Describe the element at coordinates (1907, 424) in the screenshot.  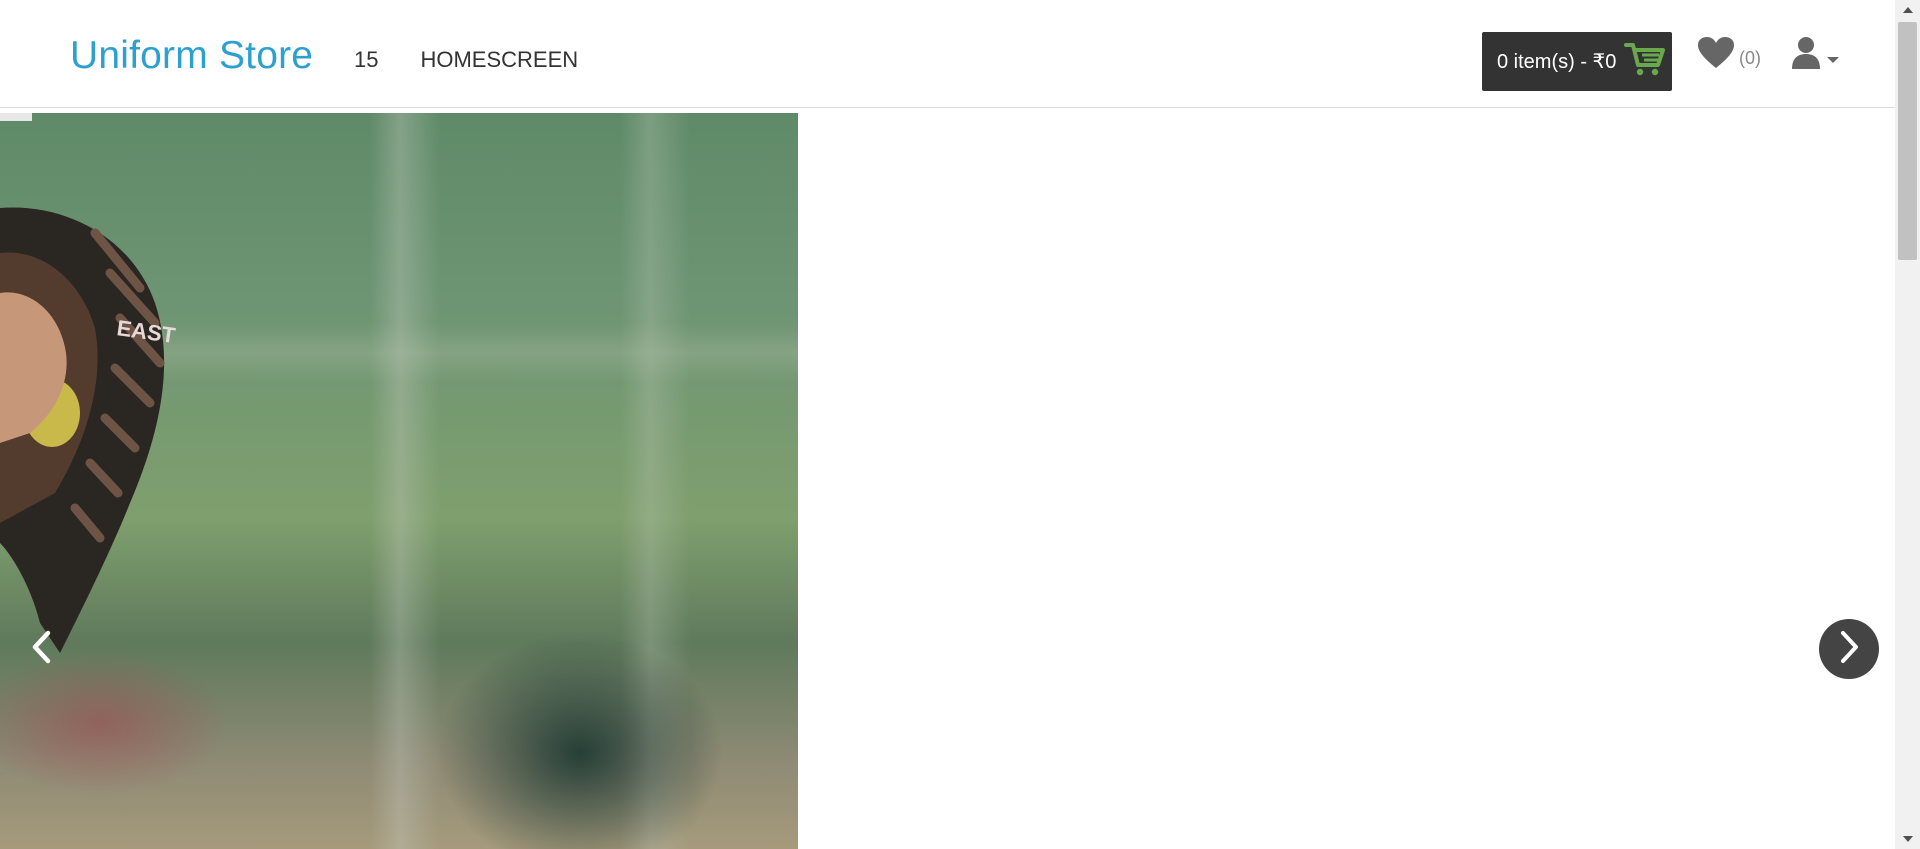
I see `page-scrollbar` at that location.